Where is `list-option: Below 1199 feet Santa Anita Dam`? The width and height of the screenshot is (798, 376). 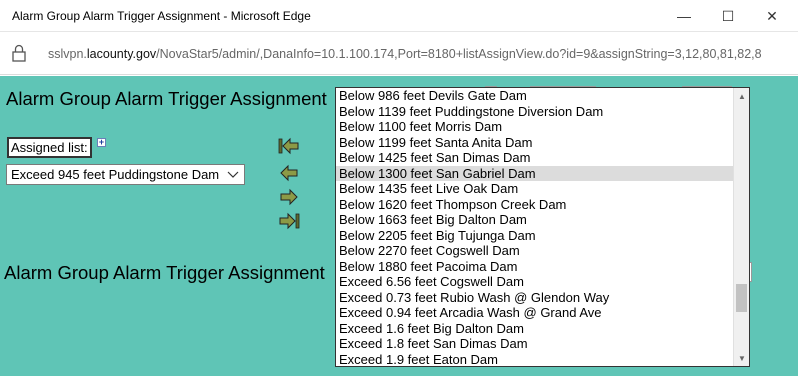 list-option: Below 1199 feet Santa Anita Dam is located at coordinates (534, 143).